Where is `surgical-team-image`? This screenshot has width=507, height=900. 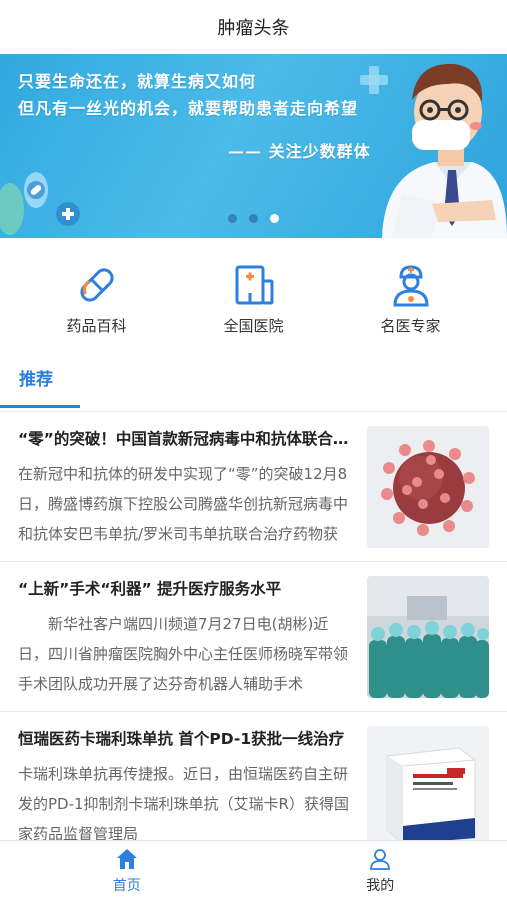 surgical-team-image is located at coordinates (428, 637).